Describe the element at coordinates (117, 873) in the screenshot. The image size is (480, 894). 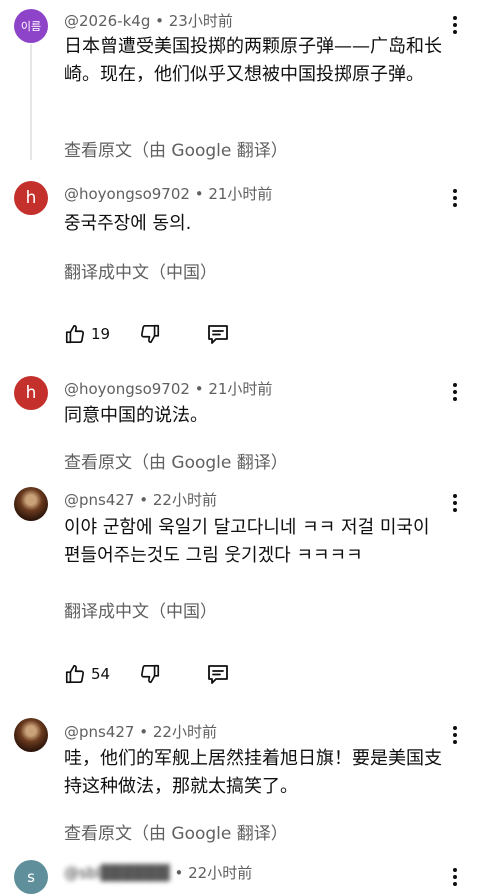
I see `author-handle: @sbl▓▓▓▓▓▓` at that location.